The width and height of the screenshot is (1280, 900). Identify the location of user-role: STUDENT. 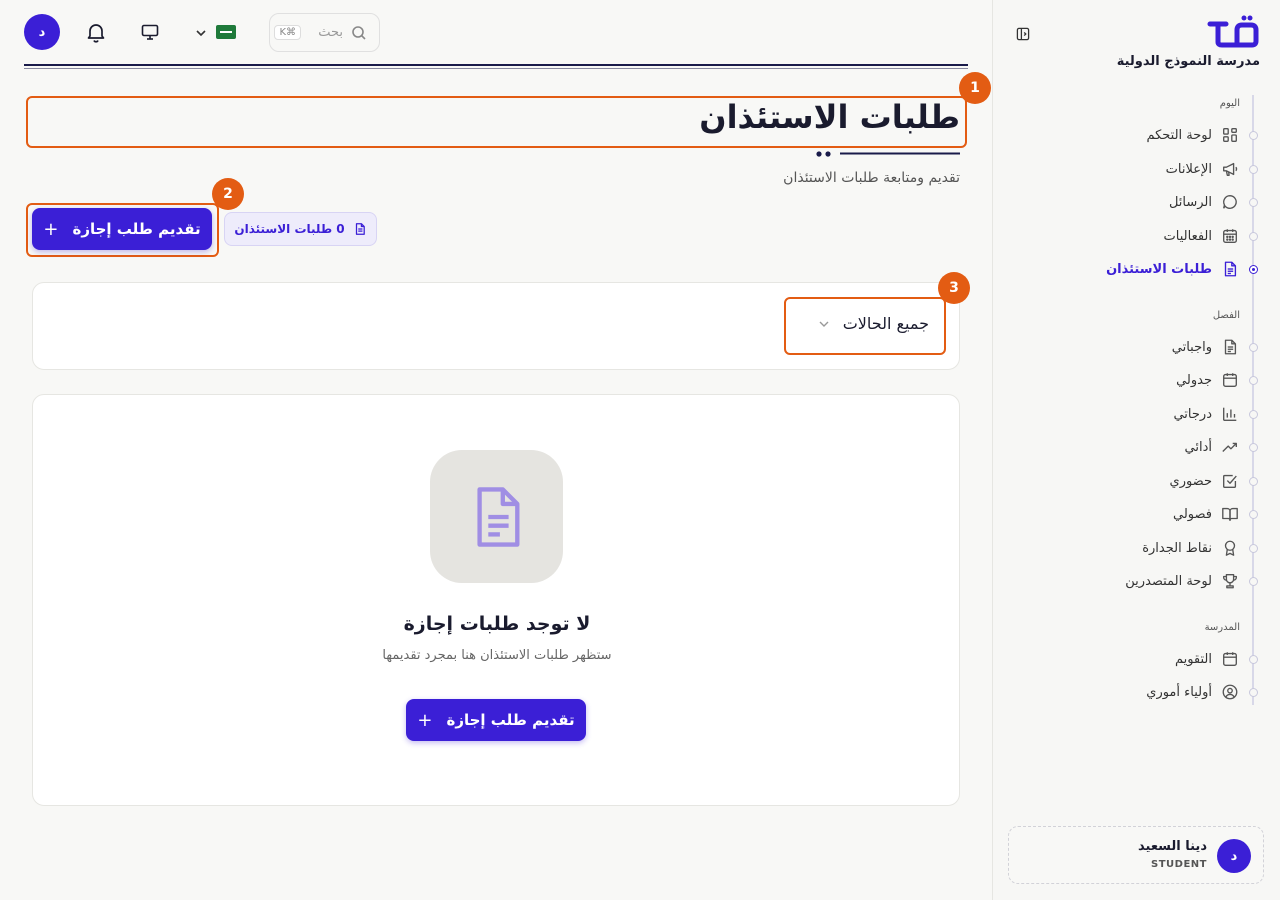
(1179, 864).